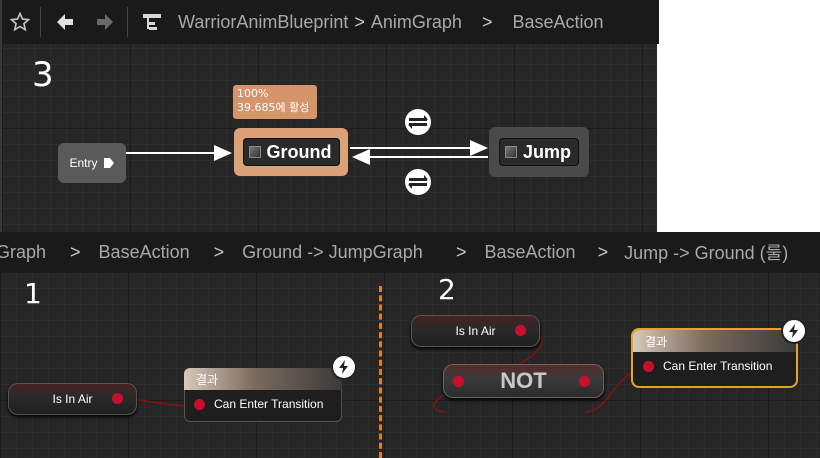  I want to click on not-label: NOT, so click(523, 380).